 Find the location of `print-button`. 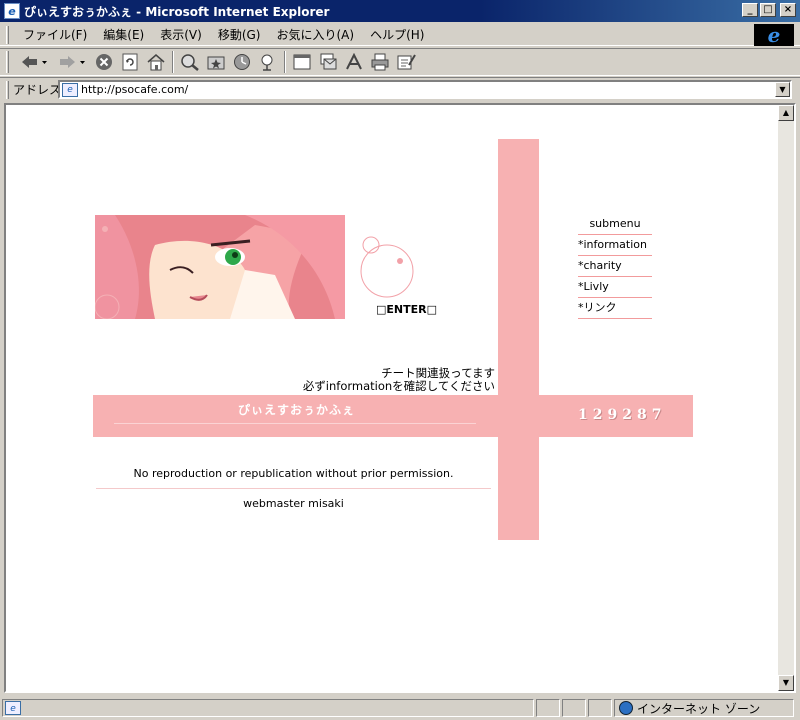

print-button is located at coordinates (380, 62).